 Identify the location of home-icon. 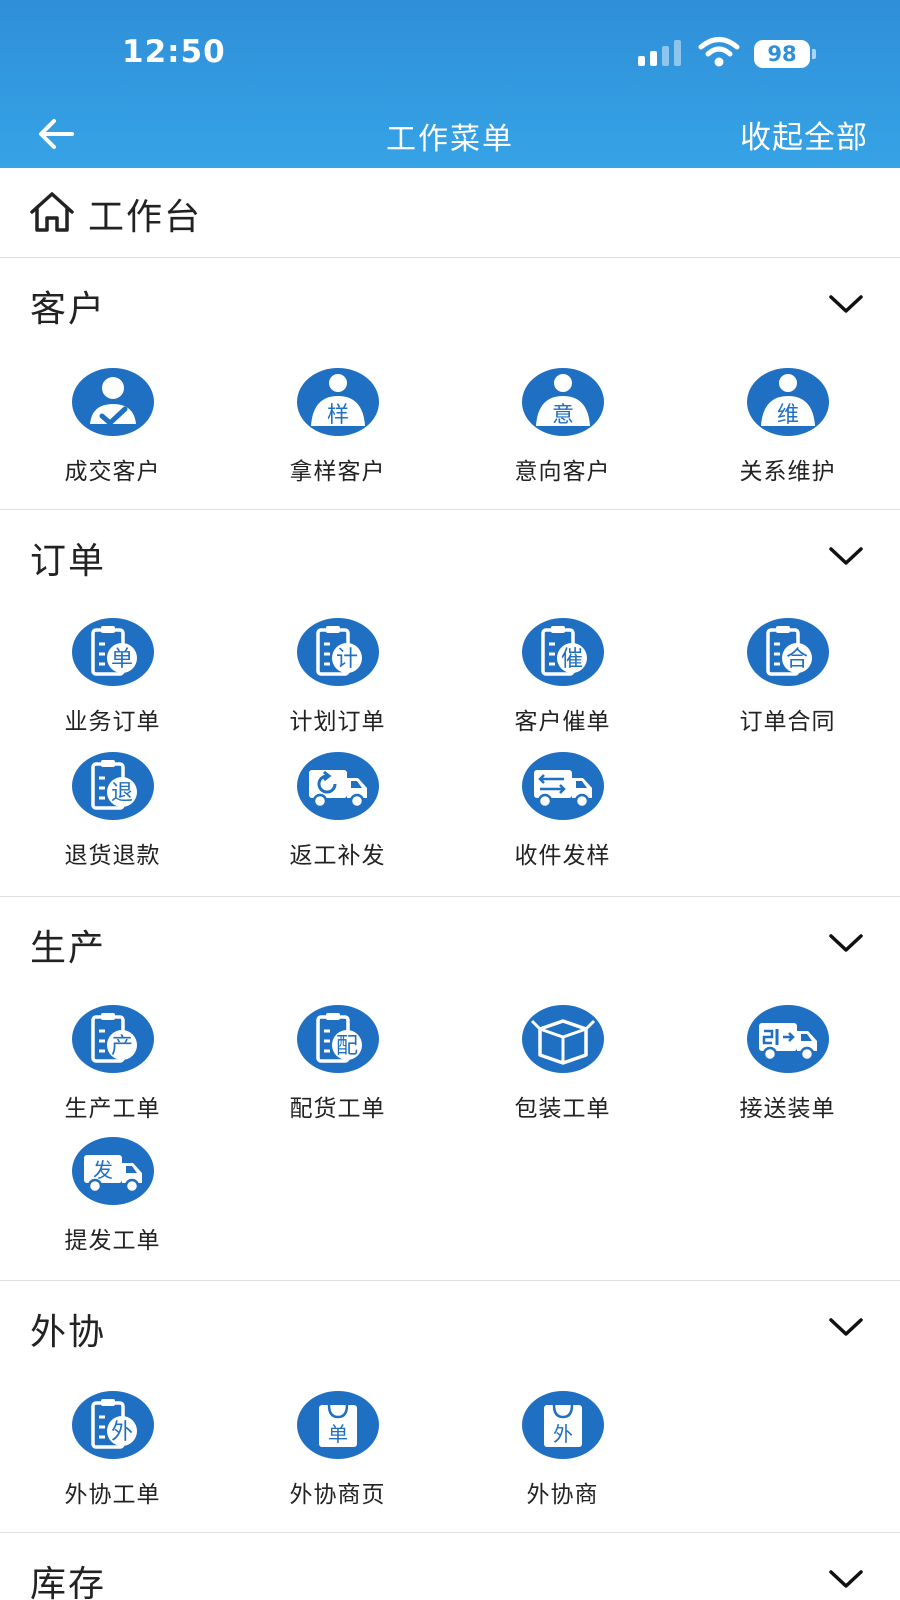
(52, 212).